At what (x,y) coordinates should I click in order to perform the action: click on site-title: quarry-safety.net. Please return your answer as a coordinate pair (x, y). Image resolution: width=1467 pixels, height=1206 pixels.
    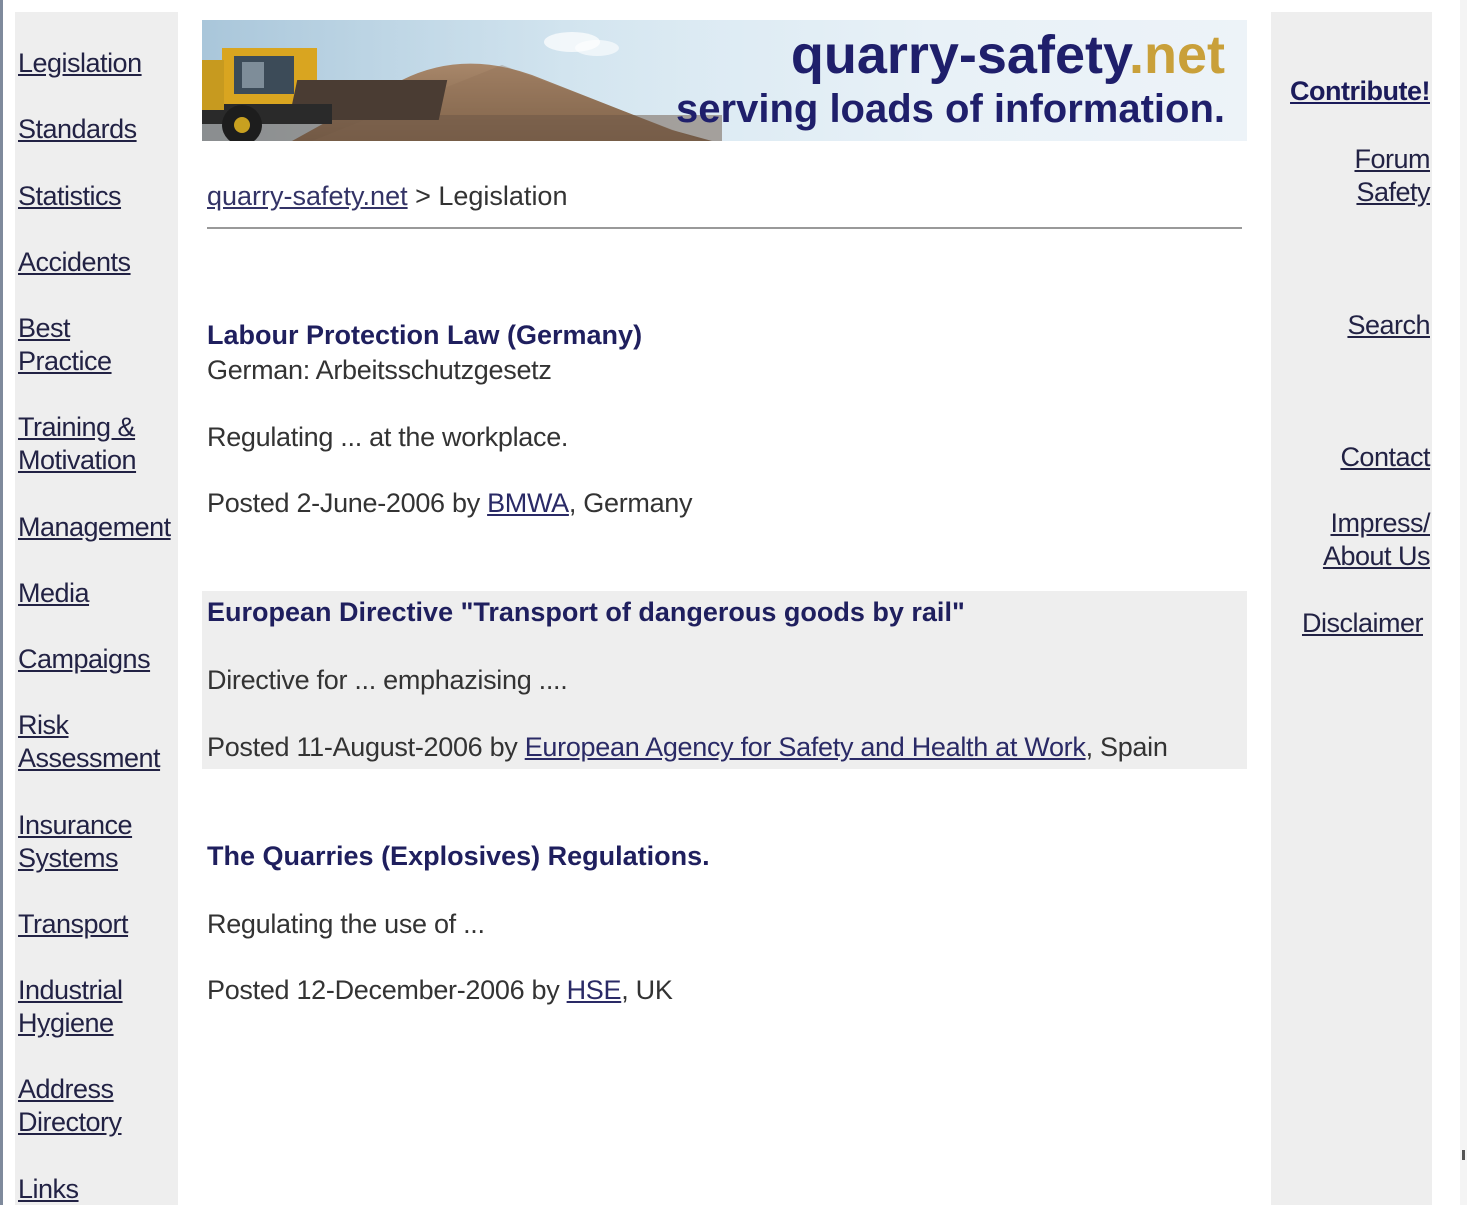
    Looking at the image, I should click on (1007, 55).